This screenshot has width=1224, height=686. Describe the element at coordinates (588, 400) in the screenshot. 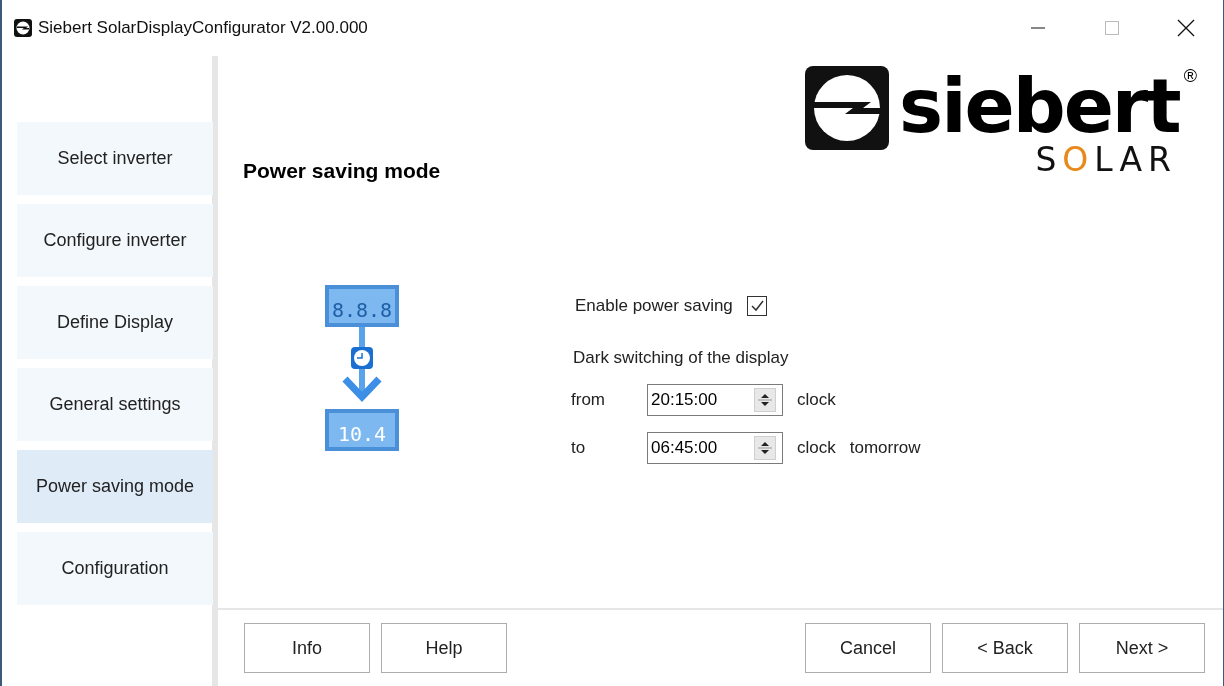

I see `time-label: from` at that location.